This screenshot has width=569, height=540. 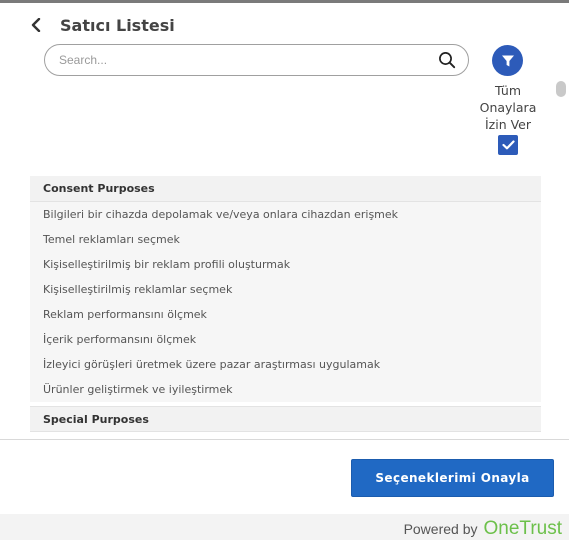 I want to click on purpose-item: Ürünler geliştirmek ve iyileştirmek, so click(x=285, y=389).